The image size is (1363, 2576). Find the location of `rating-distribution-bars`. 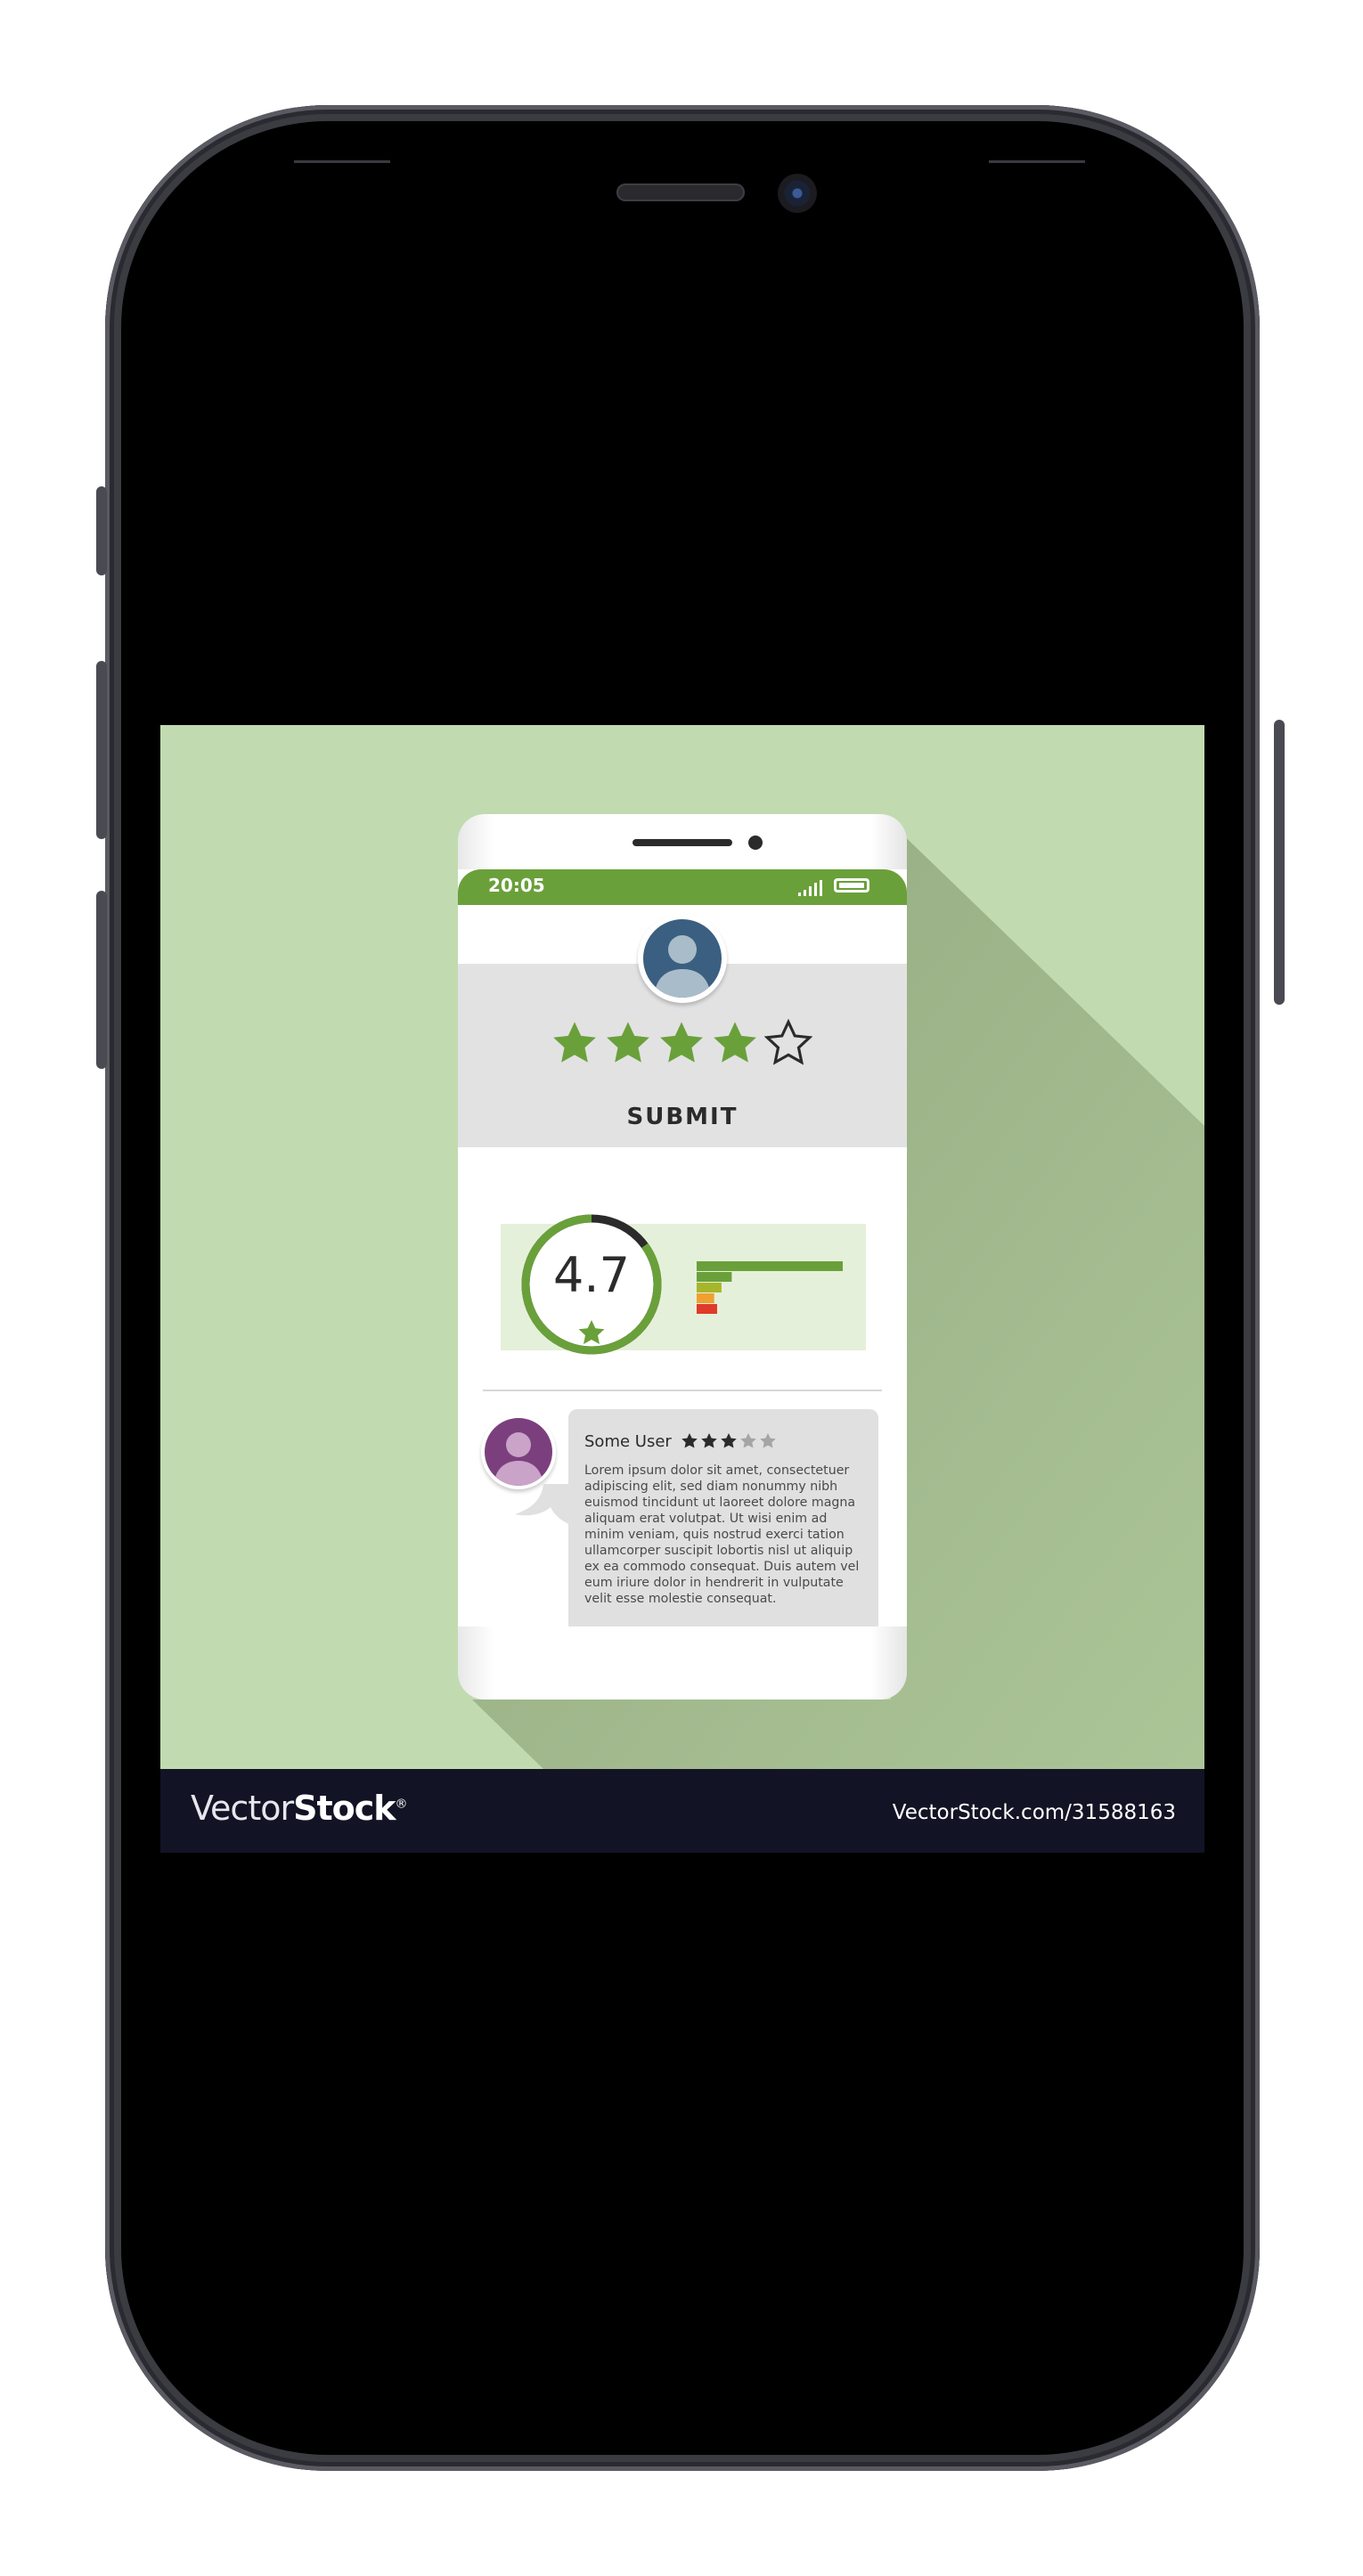

rating-distribution-bars is located at coordinates (770, 1288).